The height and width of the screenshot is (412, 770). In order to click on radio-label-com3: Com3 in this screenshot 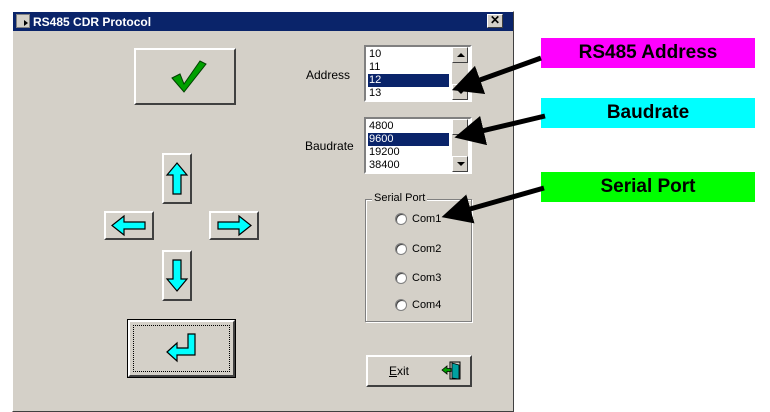, I will do `click(426, 278)`.